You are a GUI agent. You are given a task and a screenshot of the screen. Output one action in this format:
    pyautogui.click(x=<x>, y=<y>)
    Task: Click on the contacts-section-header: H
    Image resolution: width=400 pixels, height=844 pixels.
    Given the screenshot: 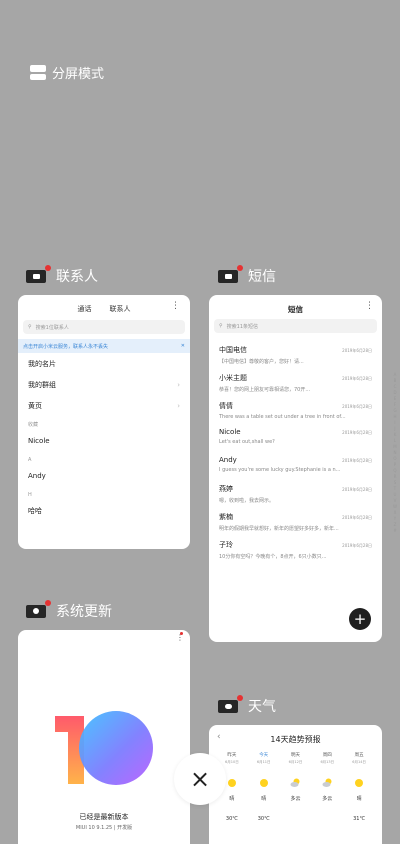 What is the action you would take?
    pyautogui.click(x=104, y=493)
    